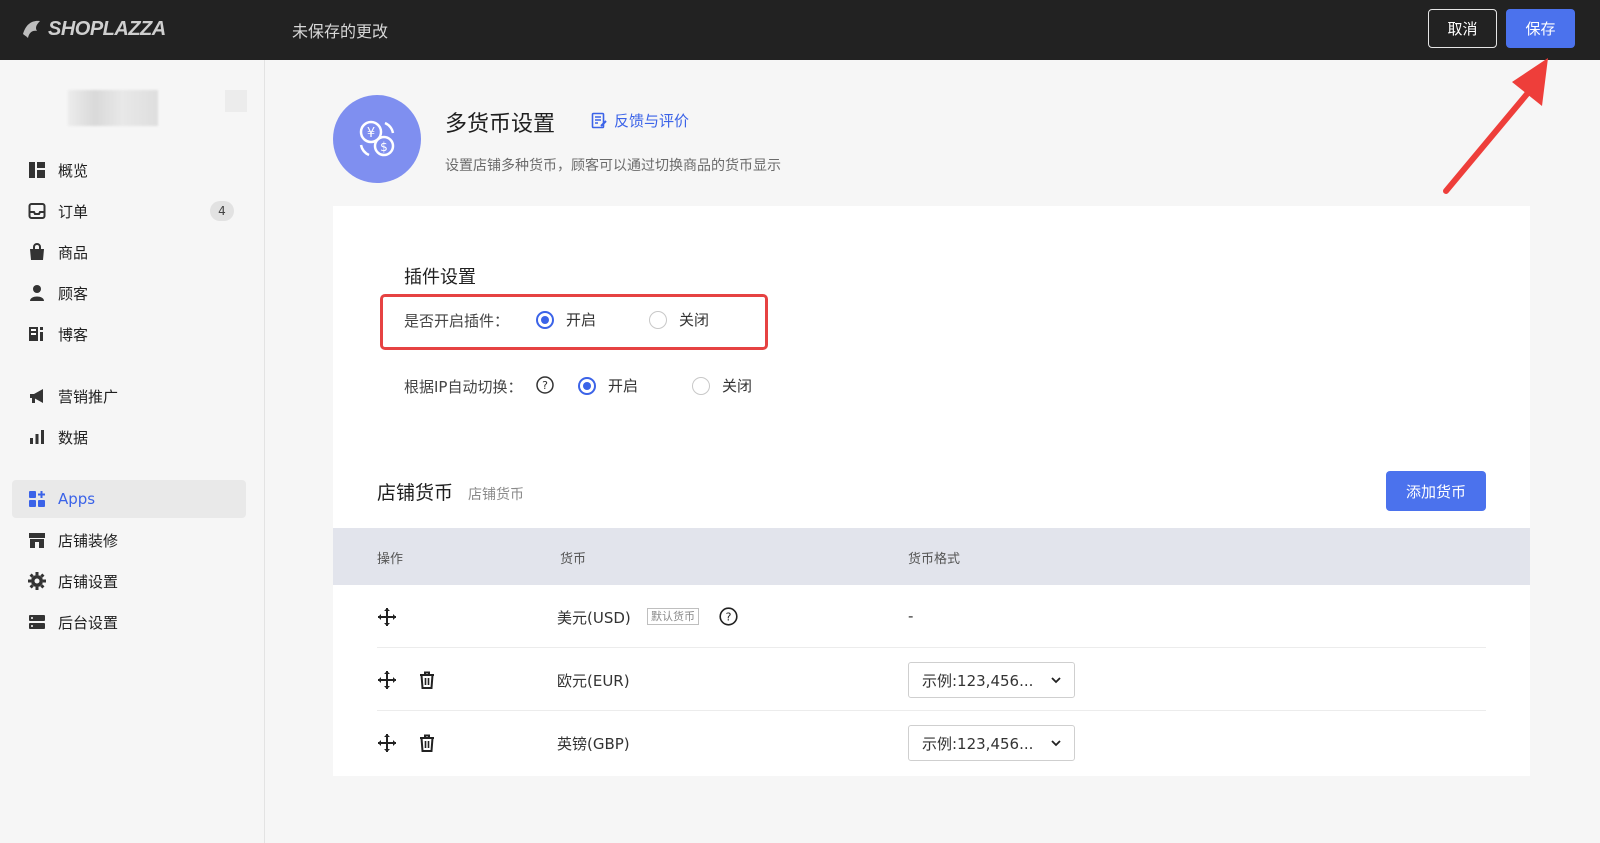 This screenshot has width=1600, height=843. I want to click on logo-icon, so click(31, 29).